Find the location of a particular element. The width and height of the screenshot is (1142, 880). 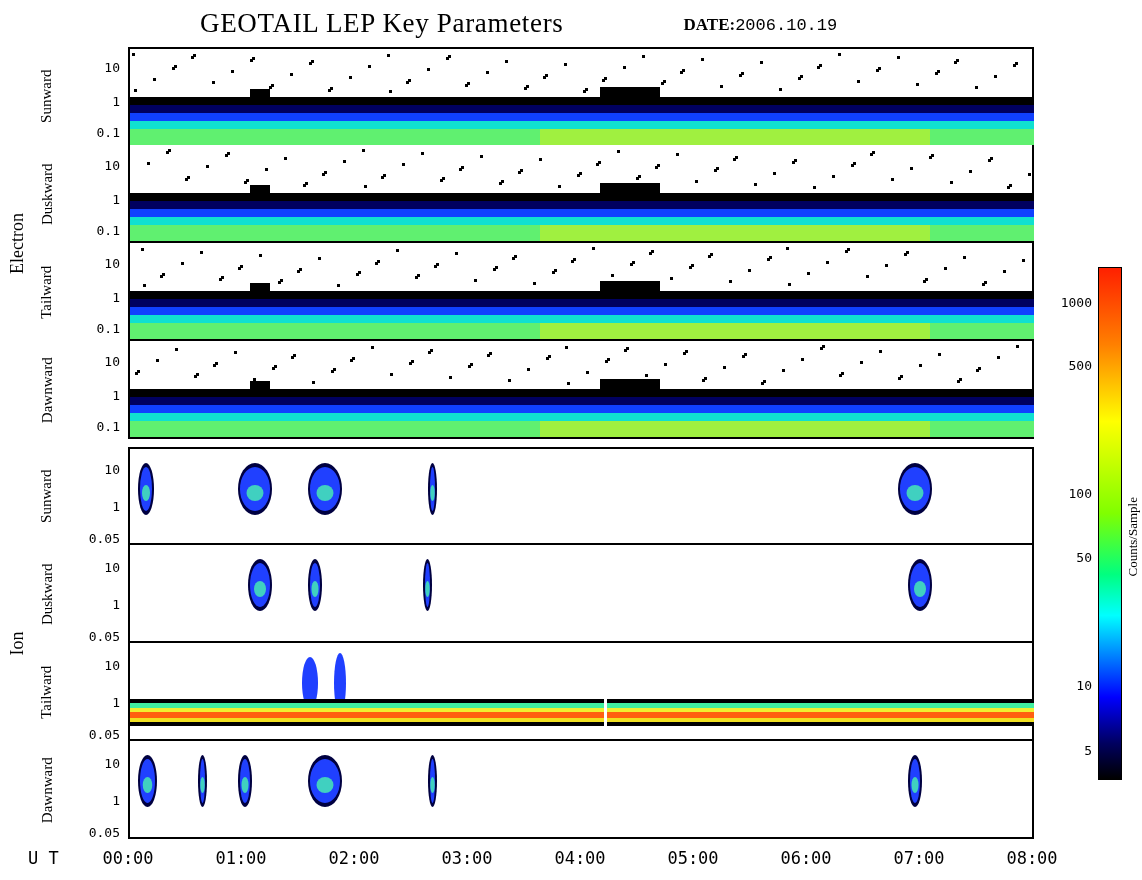

colorbar-tick-label: 50 is located at coordinates (1084, 557).